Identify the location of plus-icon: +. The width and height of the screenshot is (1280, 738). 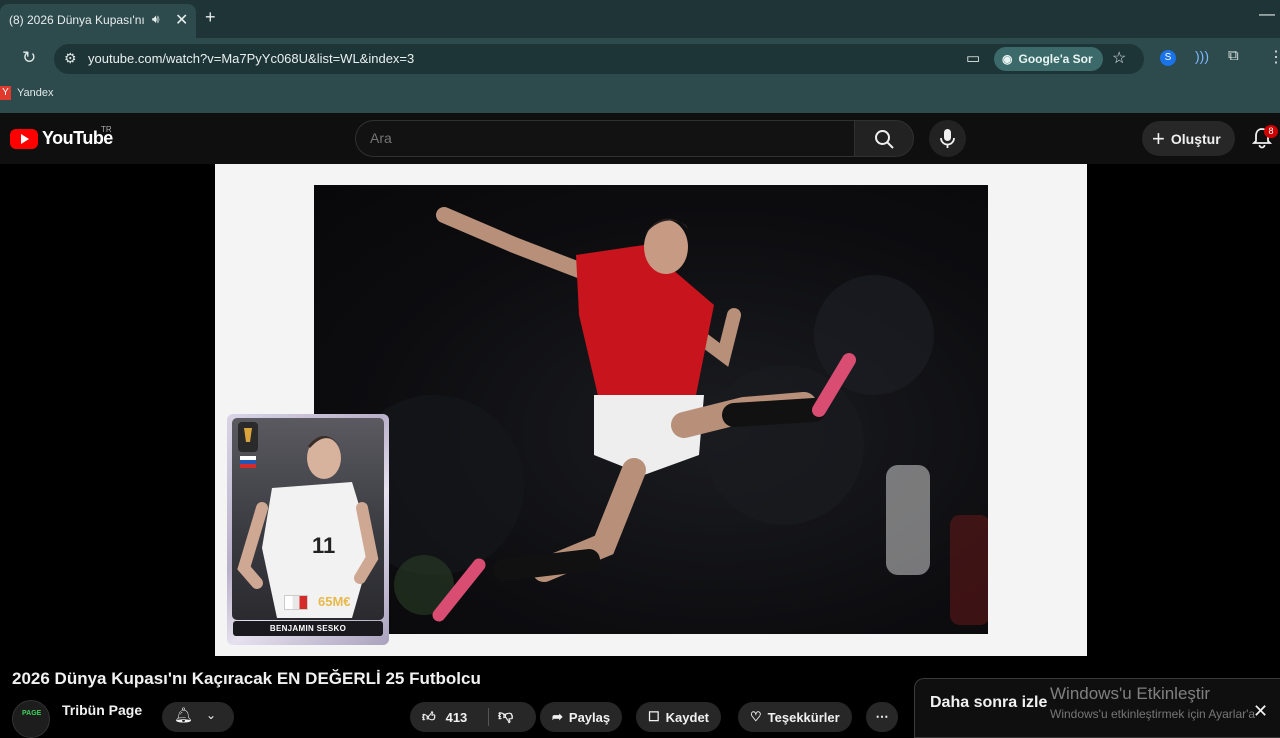
(1158, 138).